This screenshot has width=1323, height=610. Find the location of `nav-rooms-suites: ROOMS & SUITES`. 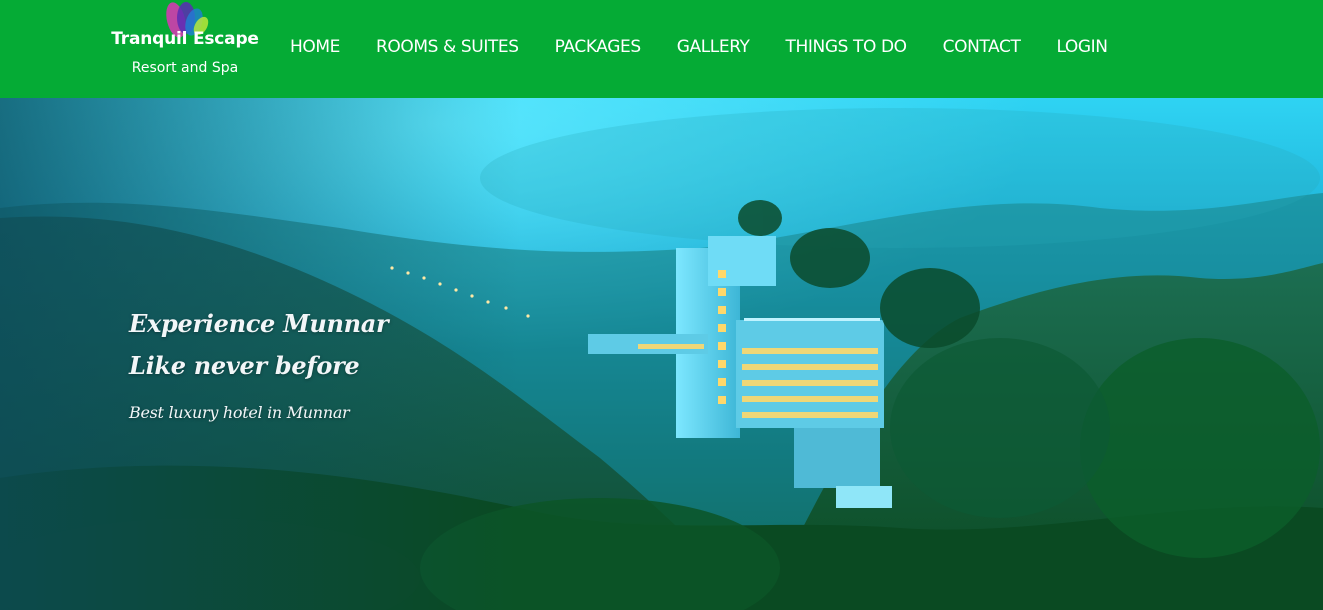

nav-rooms-suites: ROOMS & SUITES is located at coordinates (447, 48).